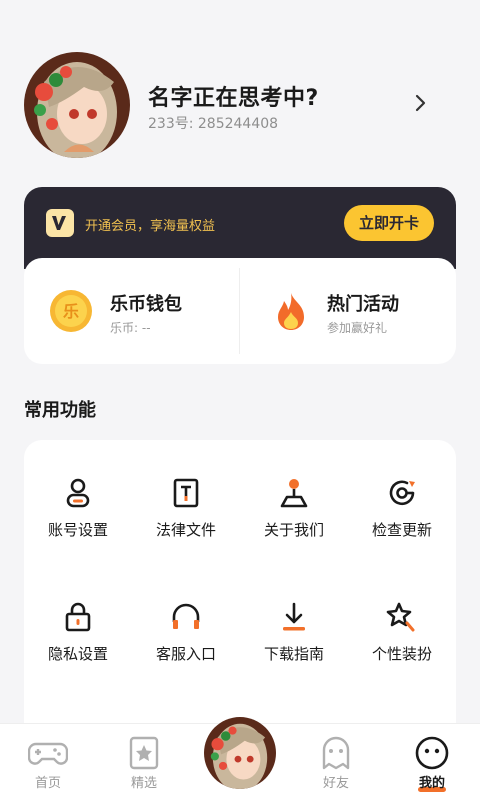  Describe the element at coordinates (77, 530) in the screenshot. I see `function-label: 账号设置` at that location.